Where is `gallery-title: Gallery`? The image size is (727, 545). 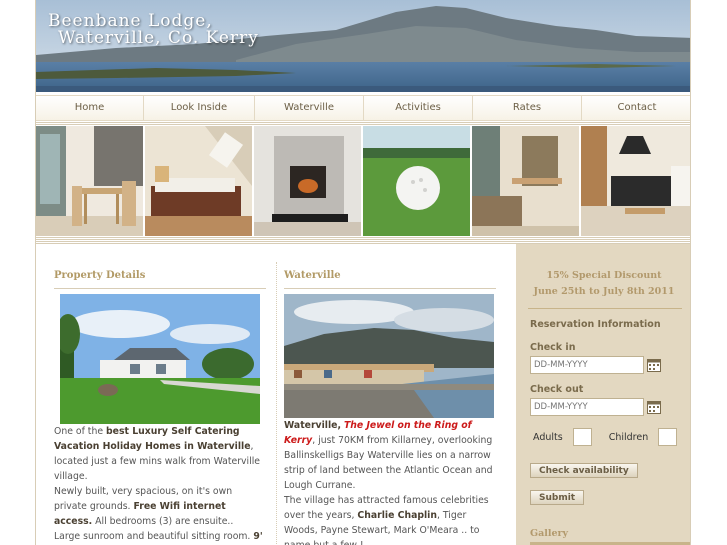
gallery-title: Gallery is located at coordinates (549, 533).